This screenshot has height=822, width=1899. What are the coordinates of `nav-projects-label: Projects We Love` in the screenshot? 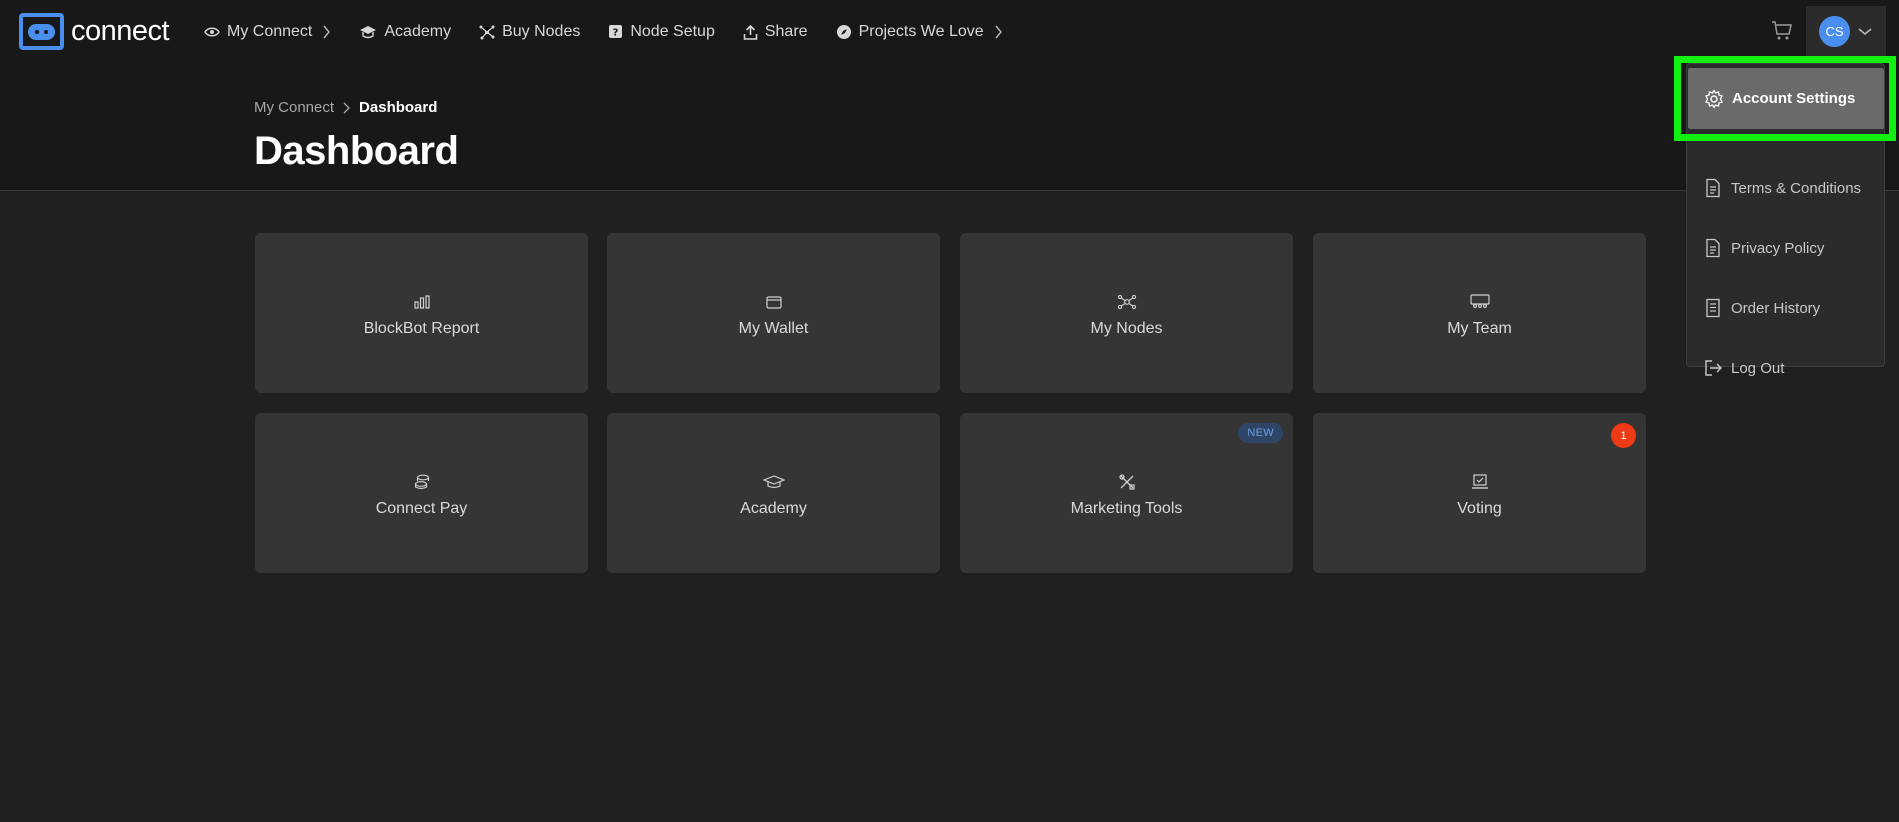 It's located at (921, 31).